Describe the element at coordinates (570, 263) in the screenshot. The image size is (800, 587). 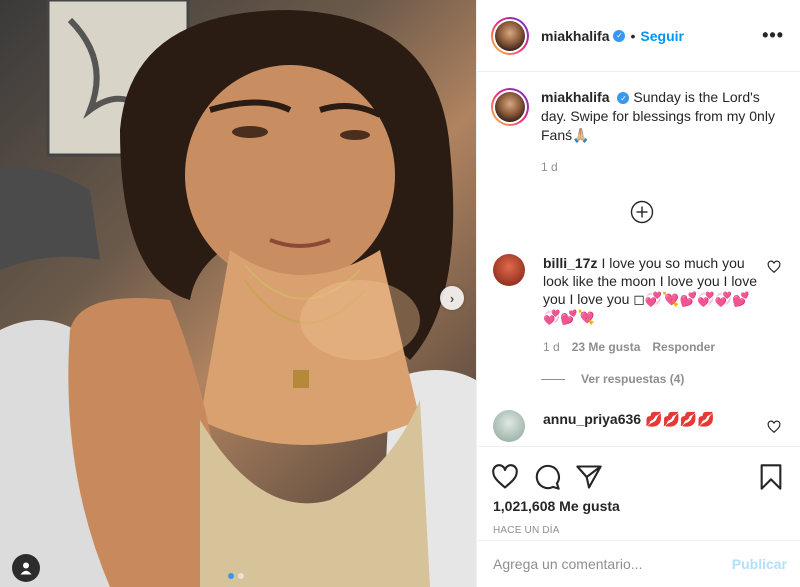
I see `comment-username: billi_17z` at that location.